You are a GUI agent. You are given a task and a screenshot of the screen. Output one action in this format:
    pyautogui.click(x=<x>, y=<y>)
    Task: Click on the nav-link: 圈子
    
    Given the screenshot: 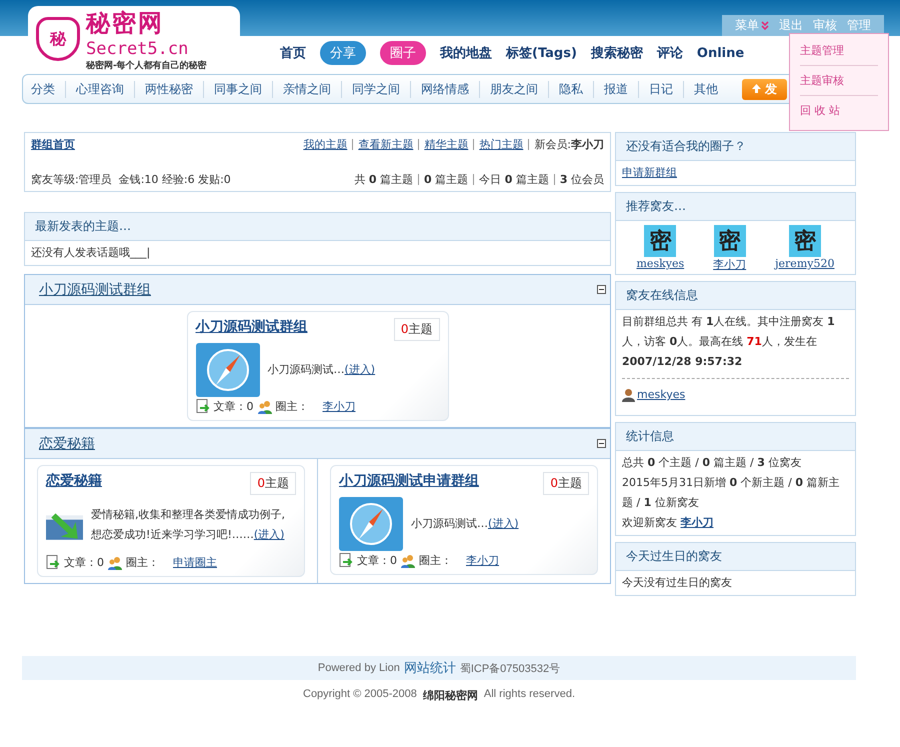 What is the action you would take?
    pyautogui.click(x=403, y=53)
    